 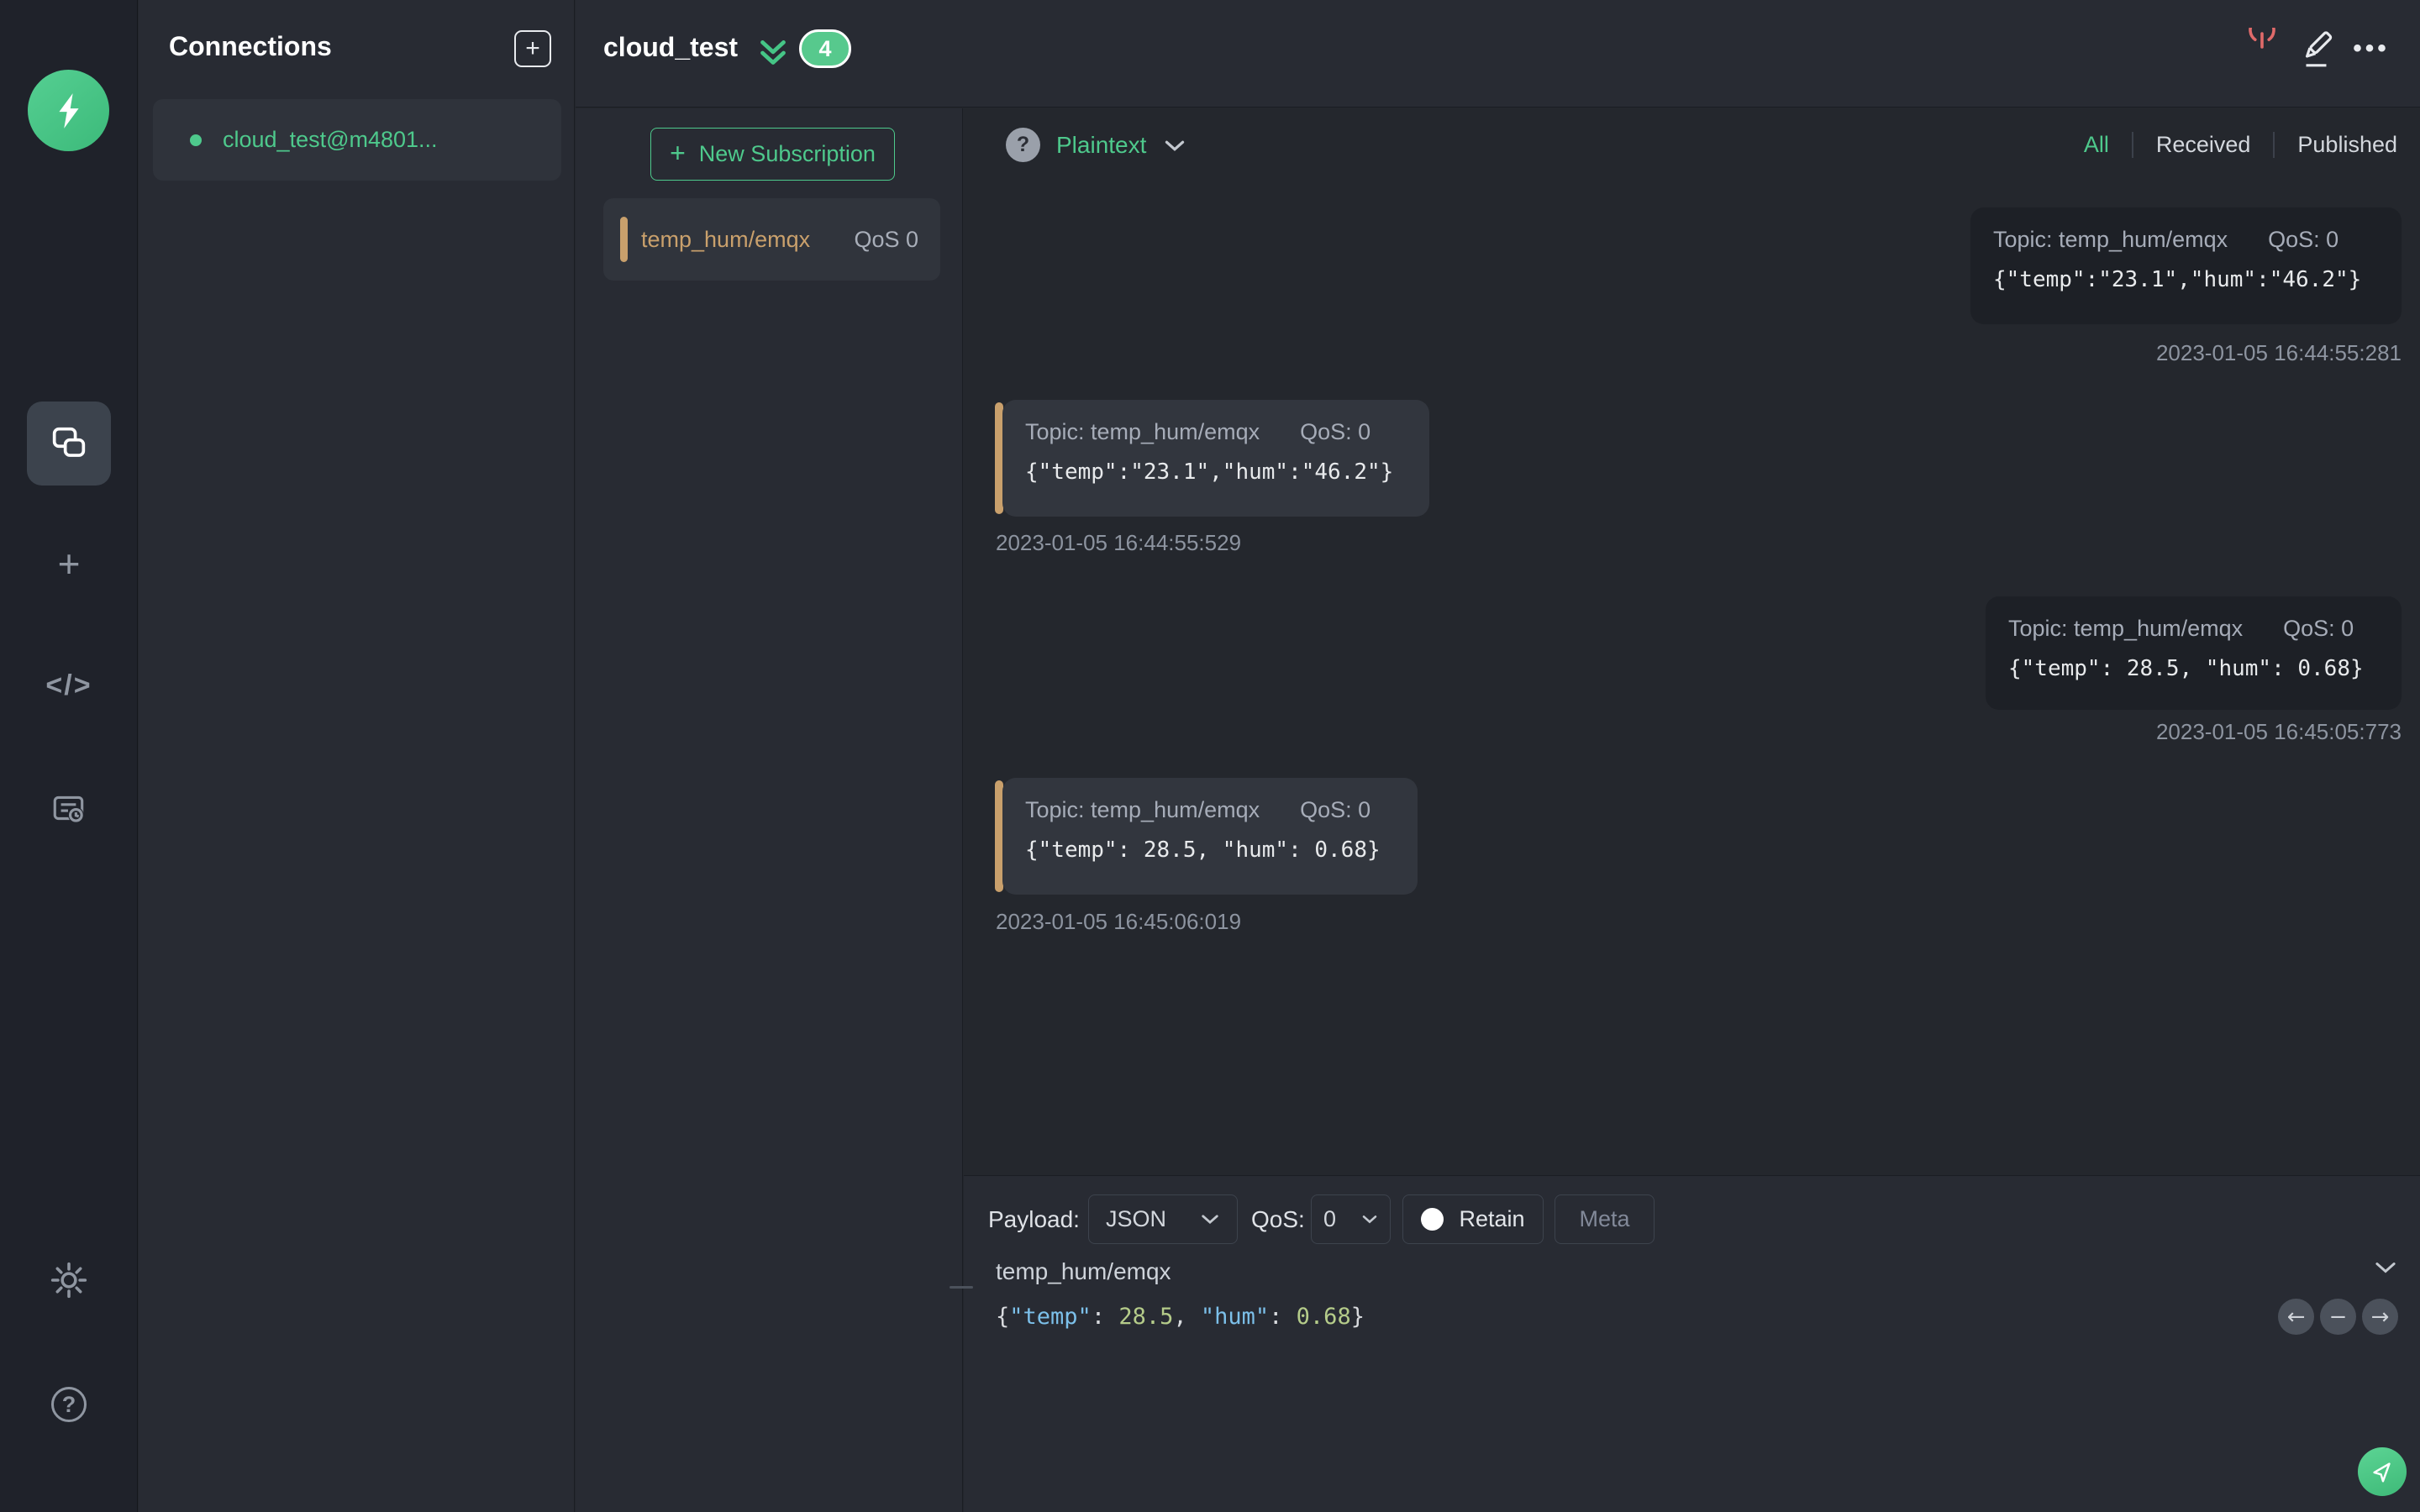 I want to click on icon-rail: + </> ?, so click(x=69, y=756).